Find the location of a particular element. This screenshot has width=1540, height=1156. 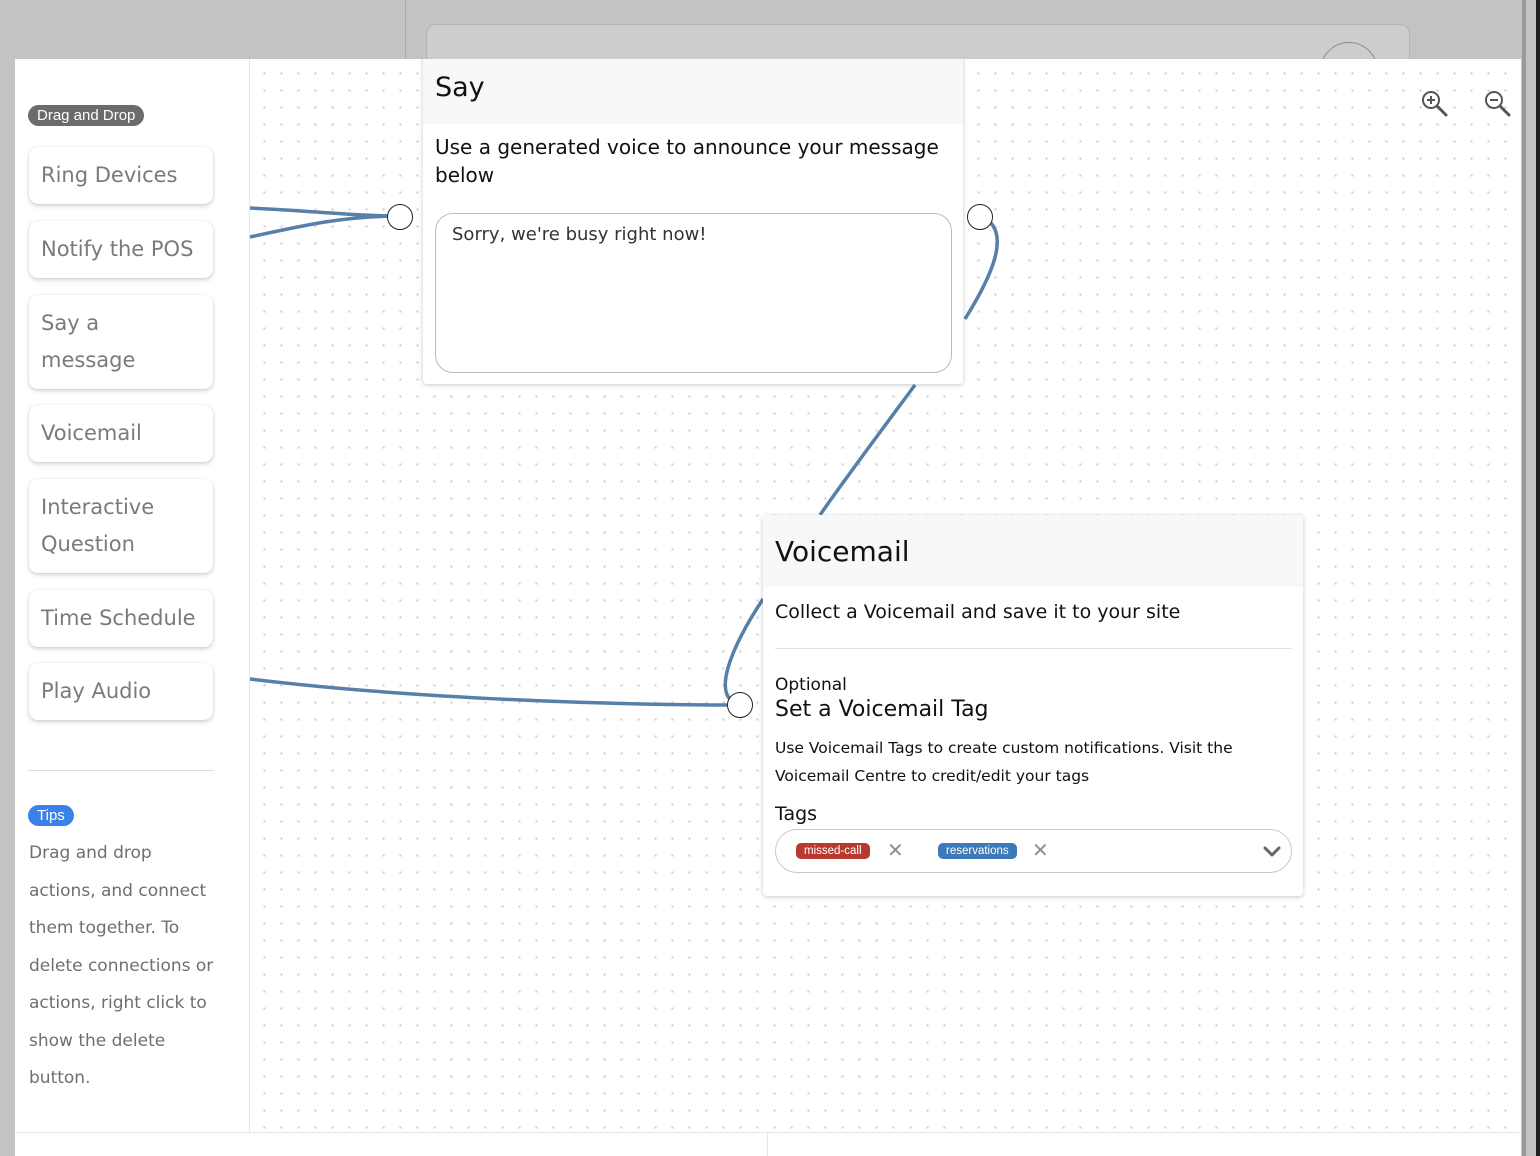

say-message-input: Sorry, we're busy right now! is located at coordinates (693, 293).